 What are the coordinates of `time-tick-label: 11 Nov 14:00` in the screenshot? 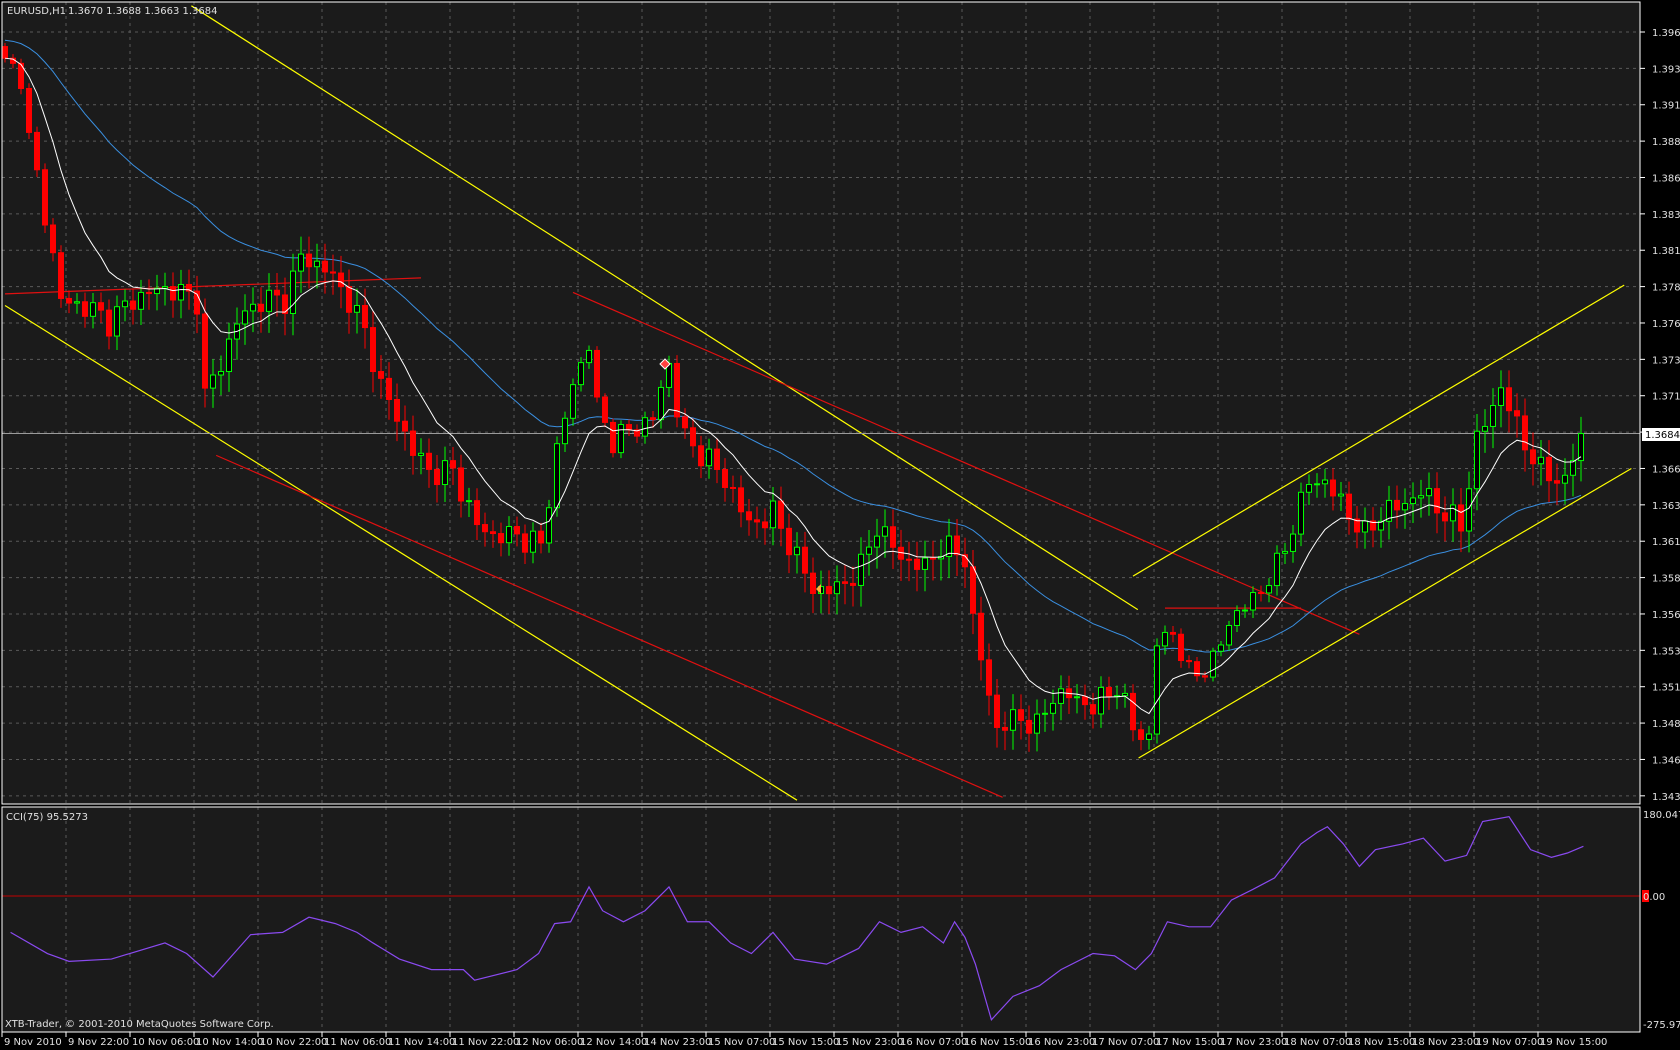 It's located at (421, 1042).